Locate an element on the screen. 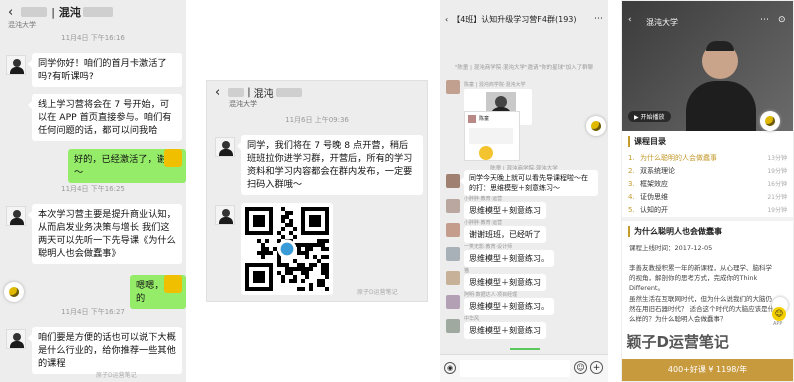 The height and width of the screenshot is (382, 794). subscribe-button: 400+好课 ¥ 1198/年 is located at coordinates (707, 370).